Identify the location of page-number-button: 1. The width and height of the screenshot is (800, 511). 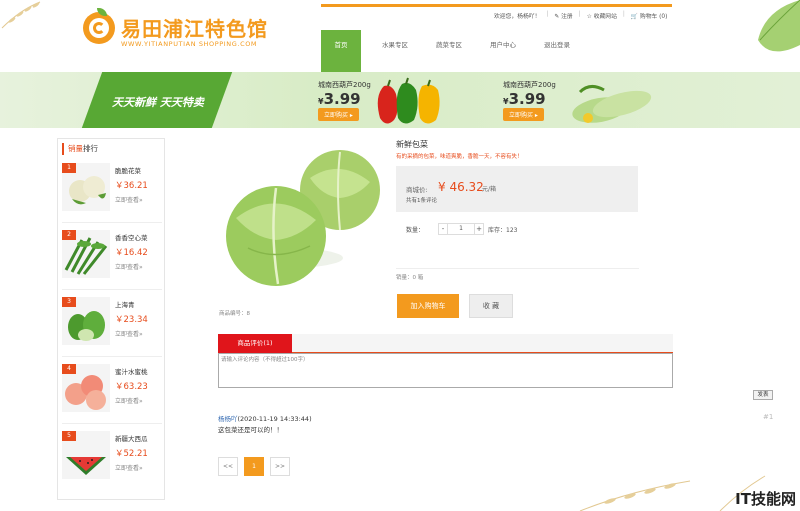
(254, 466).